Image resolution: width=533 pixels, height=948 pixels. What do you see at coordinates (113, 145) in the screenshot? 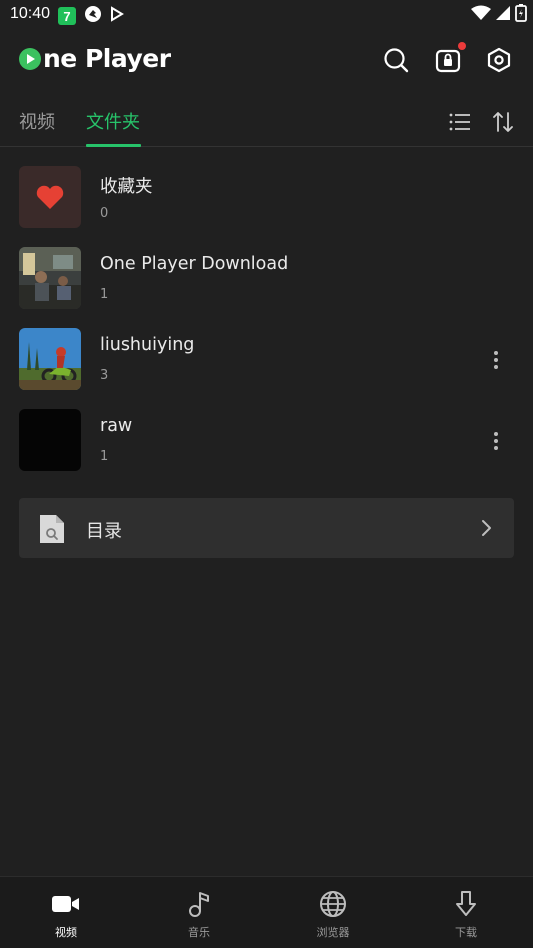
I see `active-tab-indicator` at bounding box center [113, 145].